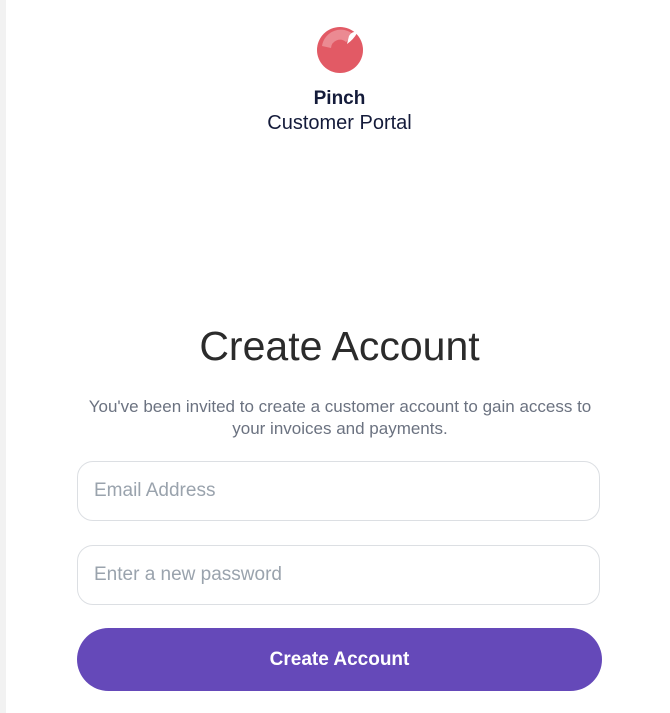 This screenshot has height=713, width=670. I want to click on page-title: Create Account, so click(339, 346).